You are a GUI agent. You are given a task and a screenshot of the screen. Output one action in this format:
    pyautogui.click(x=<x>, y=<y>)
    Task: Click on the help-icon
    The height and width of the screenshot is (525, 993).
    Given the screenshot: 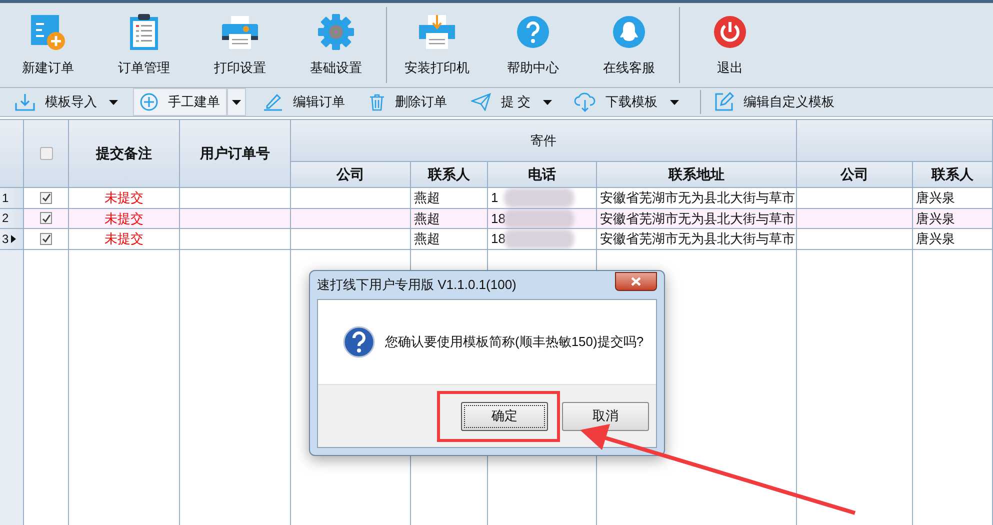 What is the action you would take?
    pyautogui.click(x=533, y=32)
    